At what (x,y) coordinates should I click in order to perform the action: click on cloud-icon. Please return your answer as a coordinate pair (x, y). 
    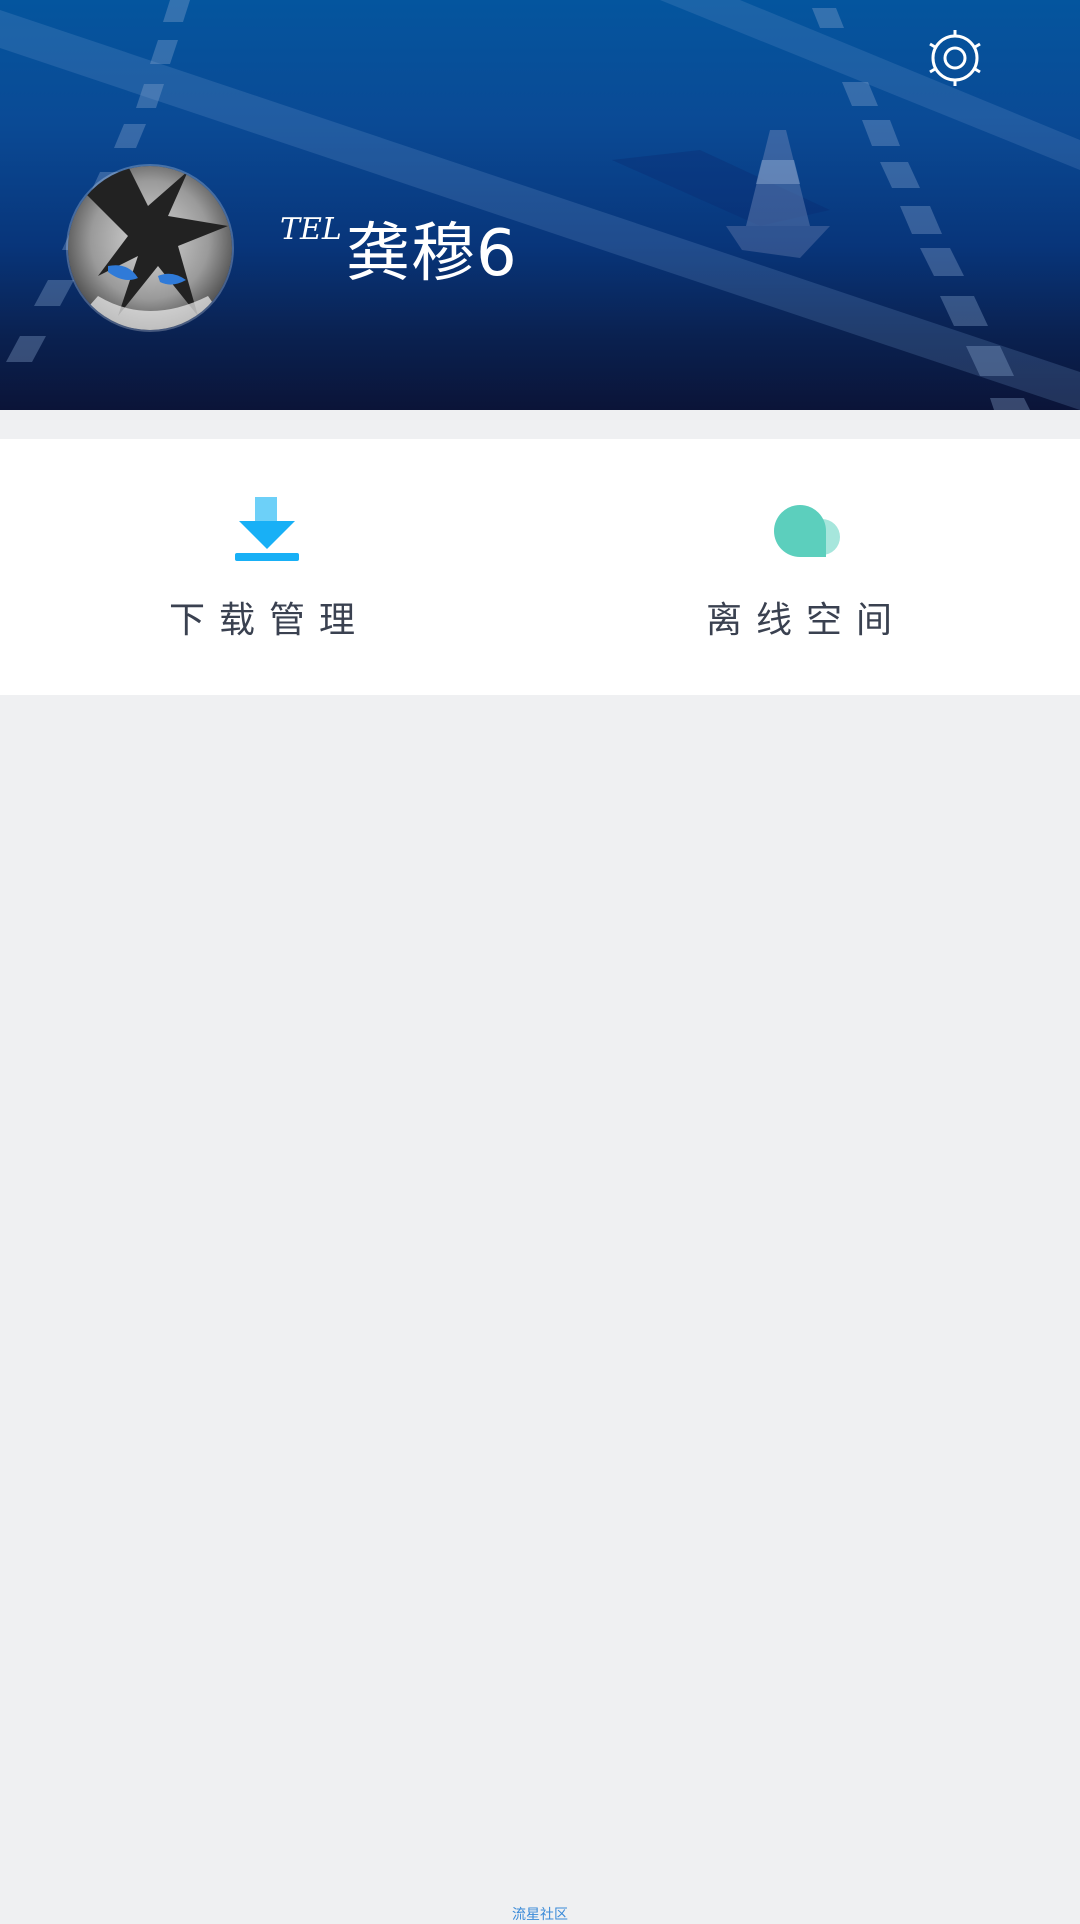
    Looking at the image, I should click on (807, 531).